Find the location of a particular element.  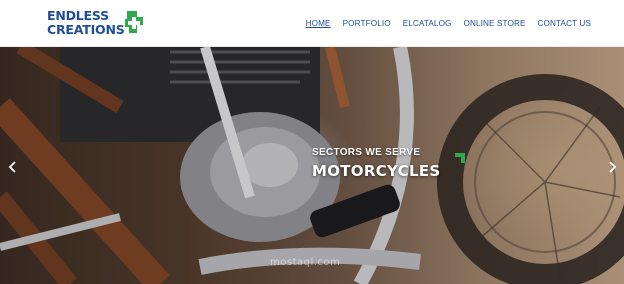

nav-online-store: ONLINE STORE is located at coordinates (495, 23).